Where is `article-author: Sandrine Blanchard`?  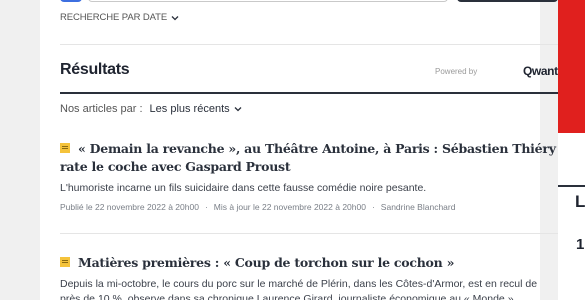 article-author: Sandrine Blanchard is located at coordinates (418, 207).